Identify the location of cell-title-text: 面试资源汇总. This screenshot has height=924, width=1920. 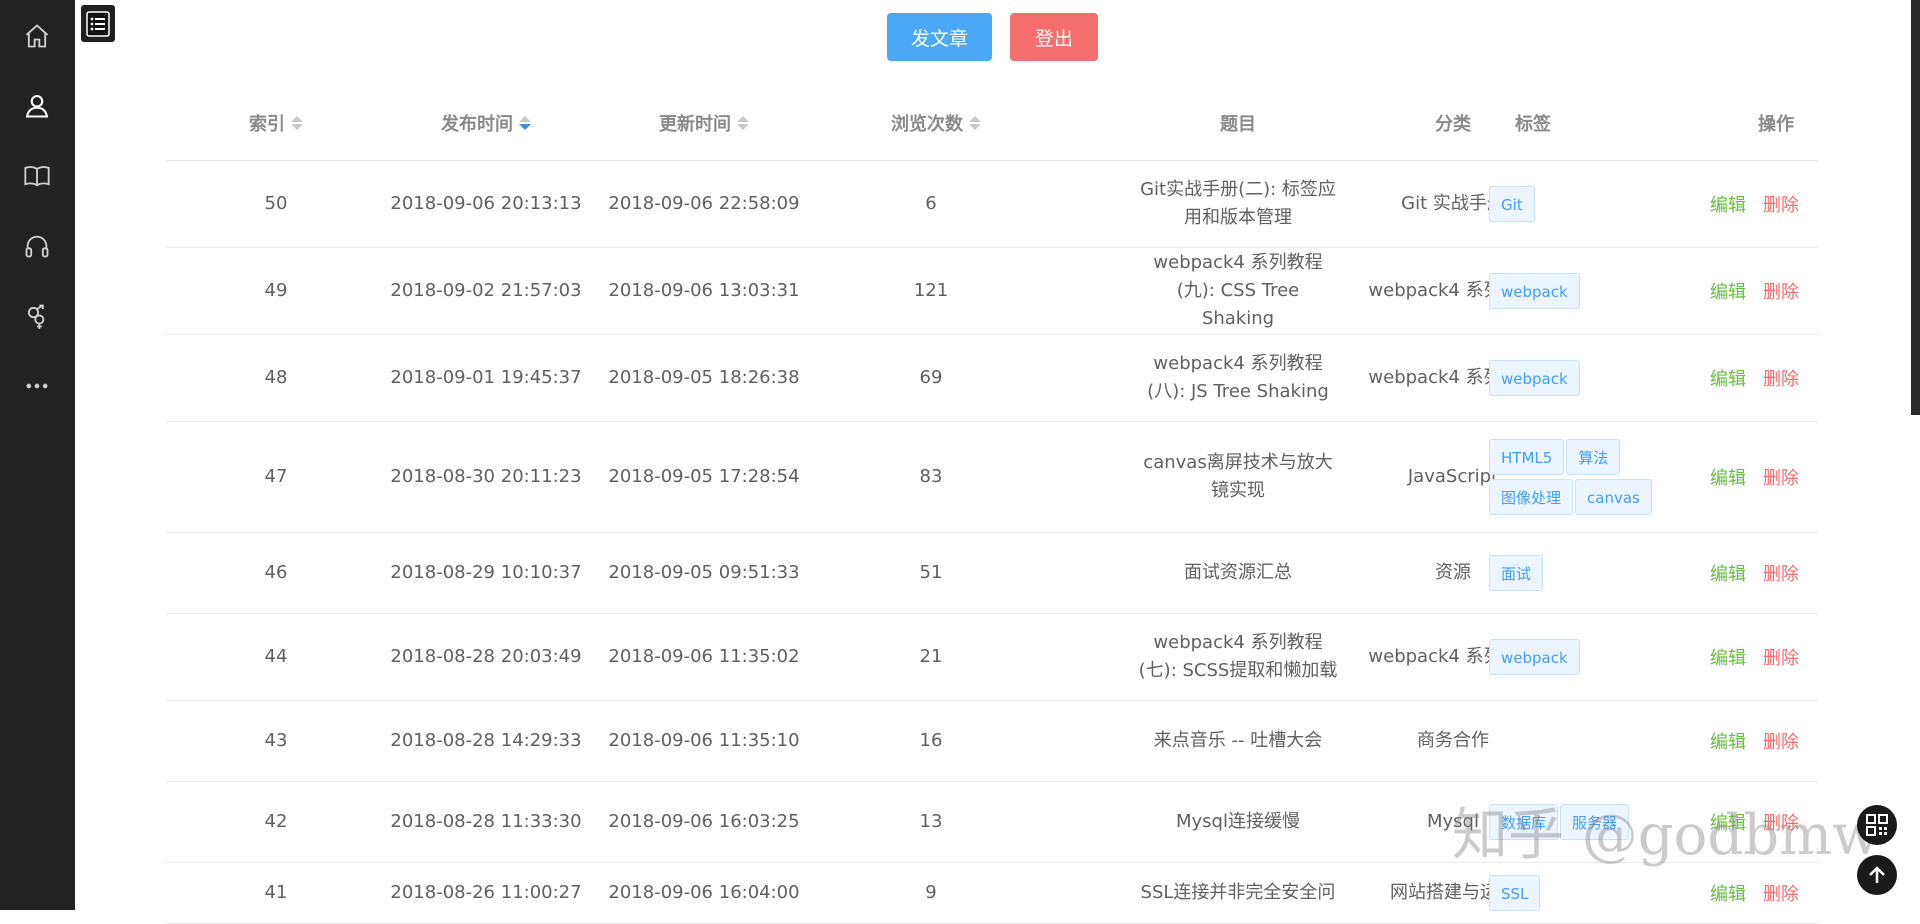
(1238, 573).